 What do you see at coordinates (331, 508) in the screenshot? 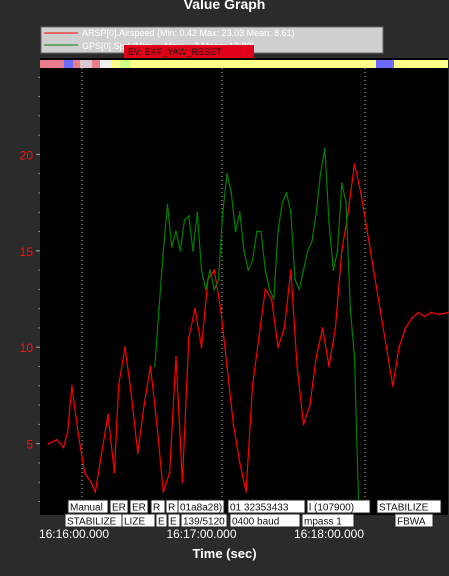
I see `mode-marker-top-label: l (107900)` at bounding box center [331, 508].